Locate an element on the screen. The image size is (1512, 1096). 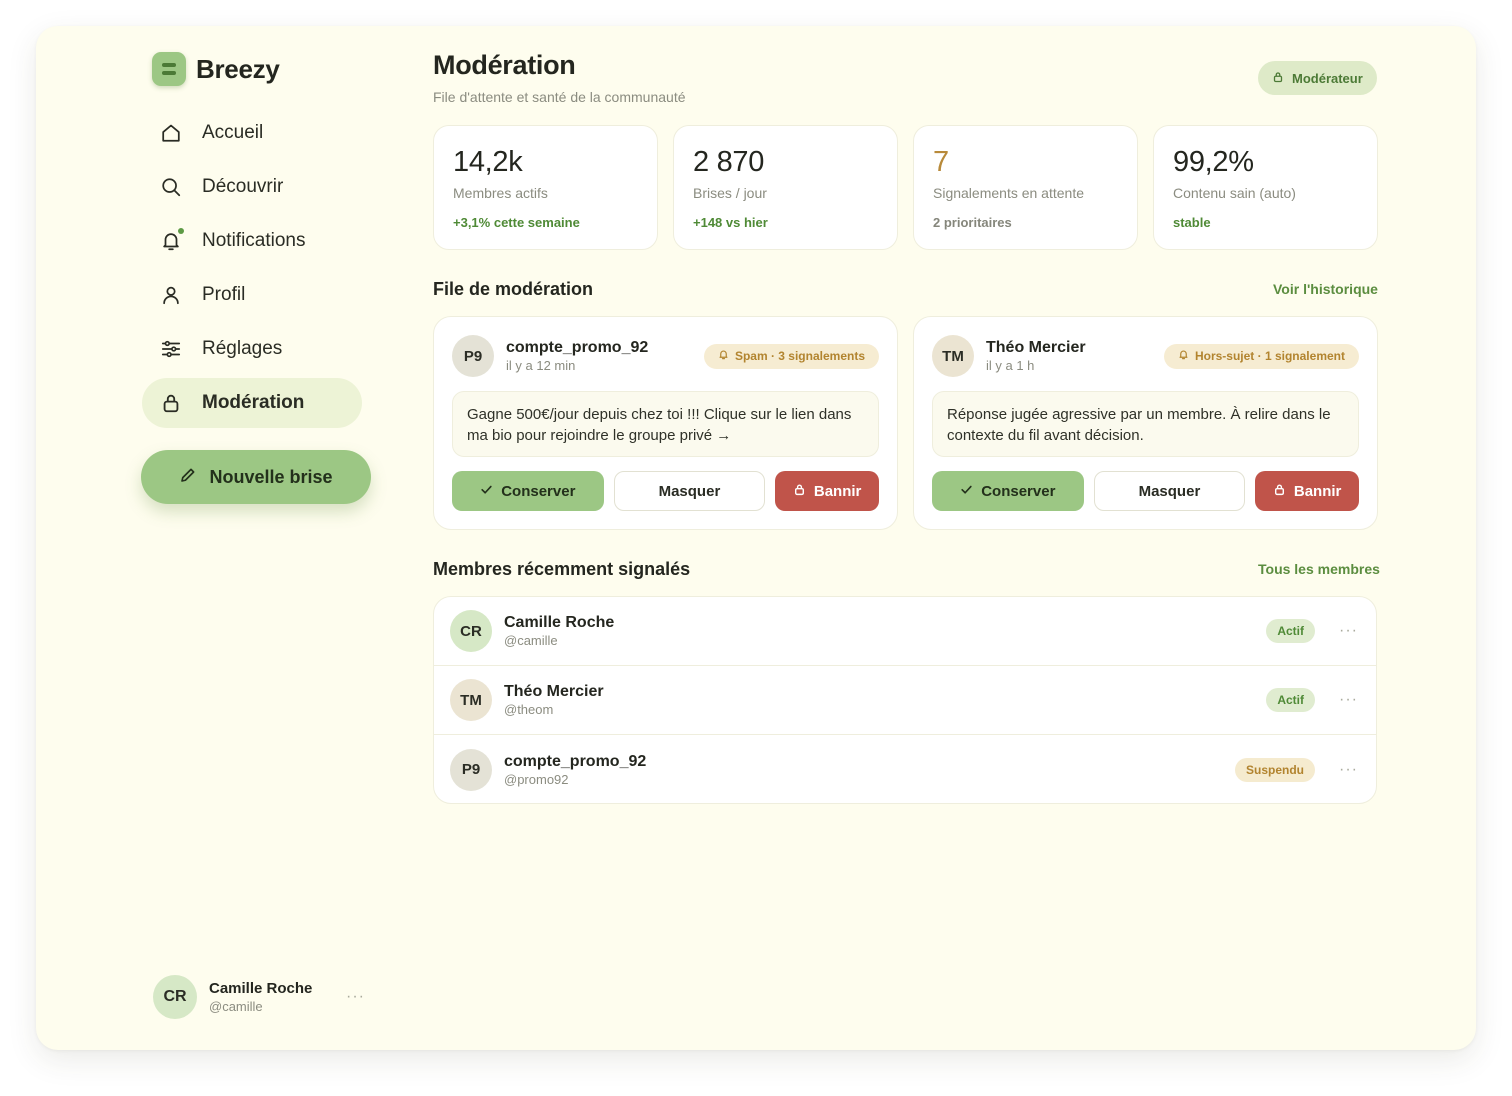
member-handle: @theom is located at coordinates (529, 709).